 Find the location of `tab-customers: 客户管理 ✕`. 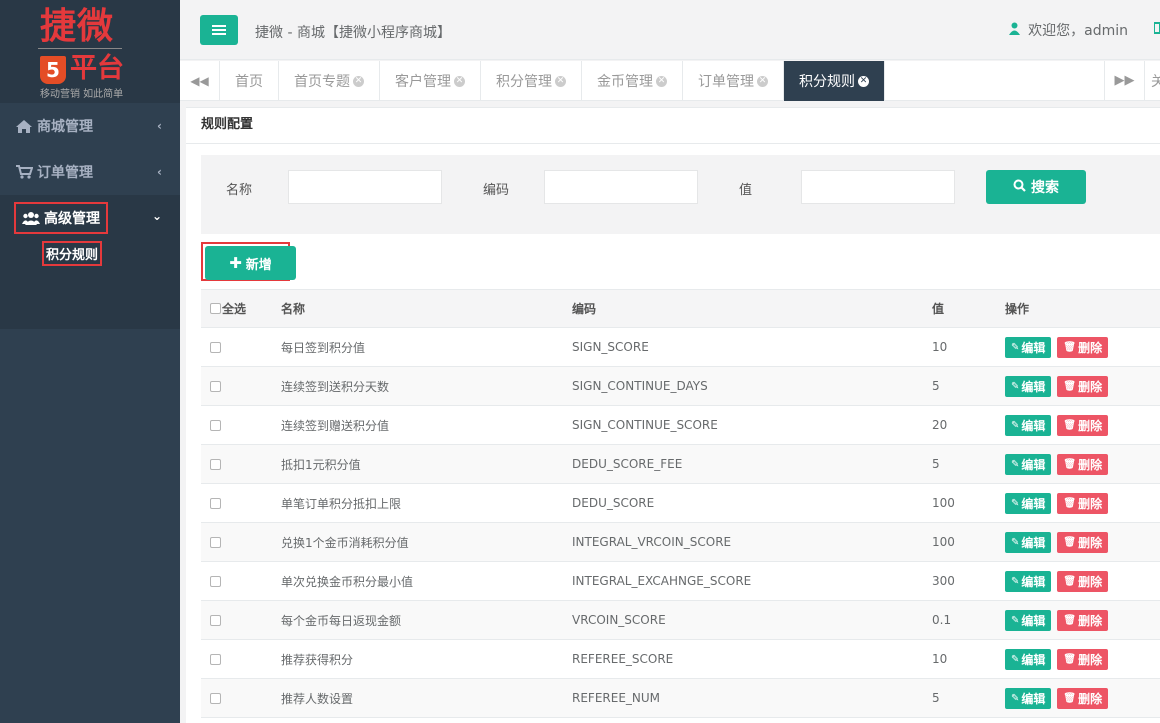

tab-customers: 客户管理 ✕ is located at coordinates (430, 81).